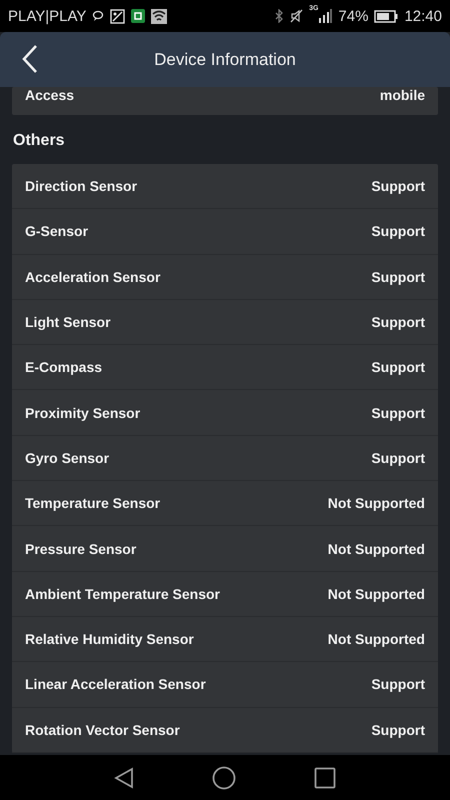 The image size is (450, 800). What do you see at coordinates (56, 231) in the screenshot?
I see `sensor-name: G-Sensor` at bounding box center [56, 231].